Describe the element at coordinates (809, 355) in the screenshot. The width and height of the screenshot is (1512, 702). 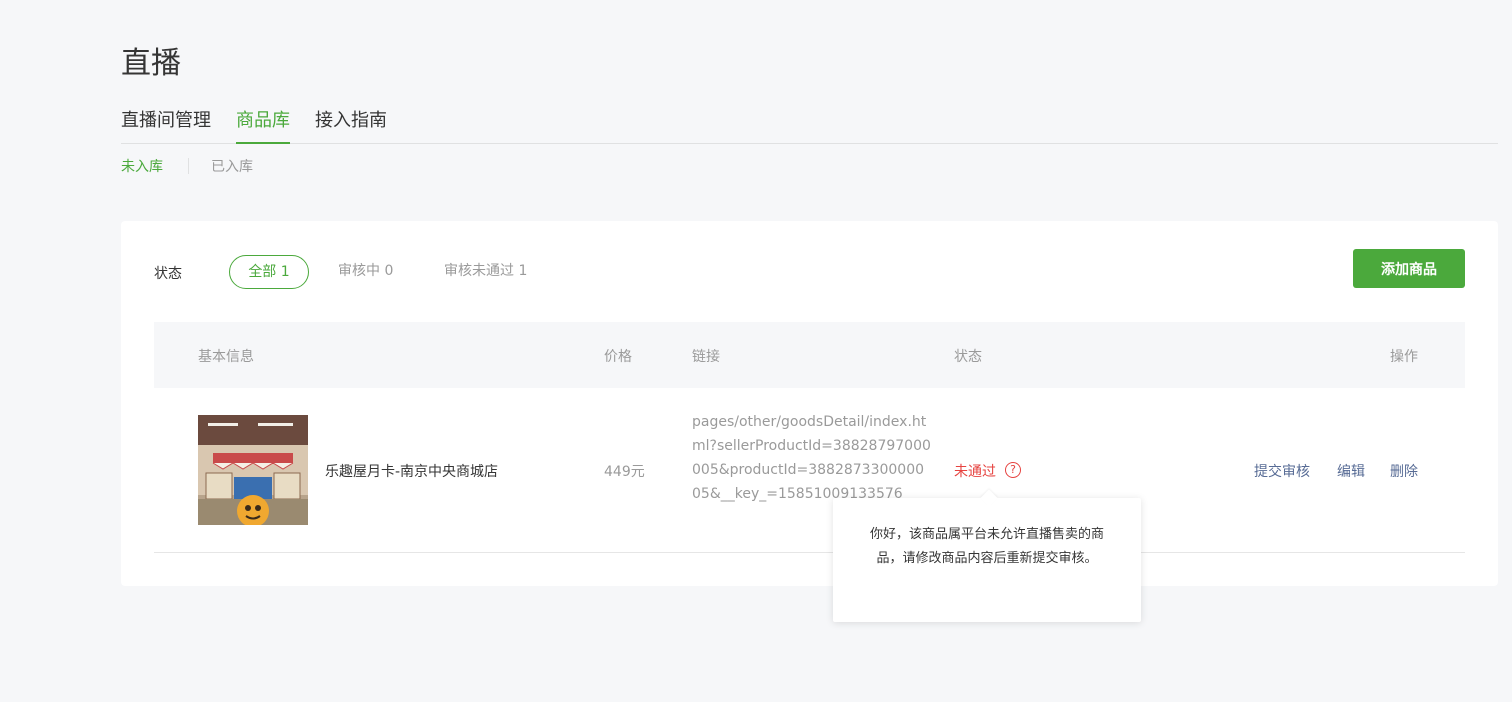
I see `table-header: 基本信息 价格 链接 状态 操作` at that location.